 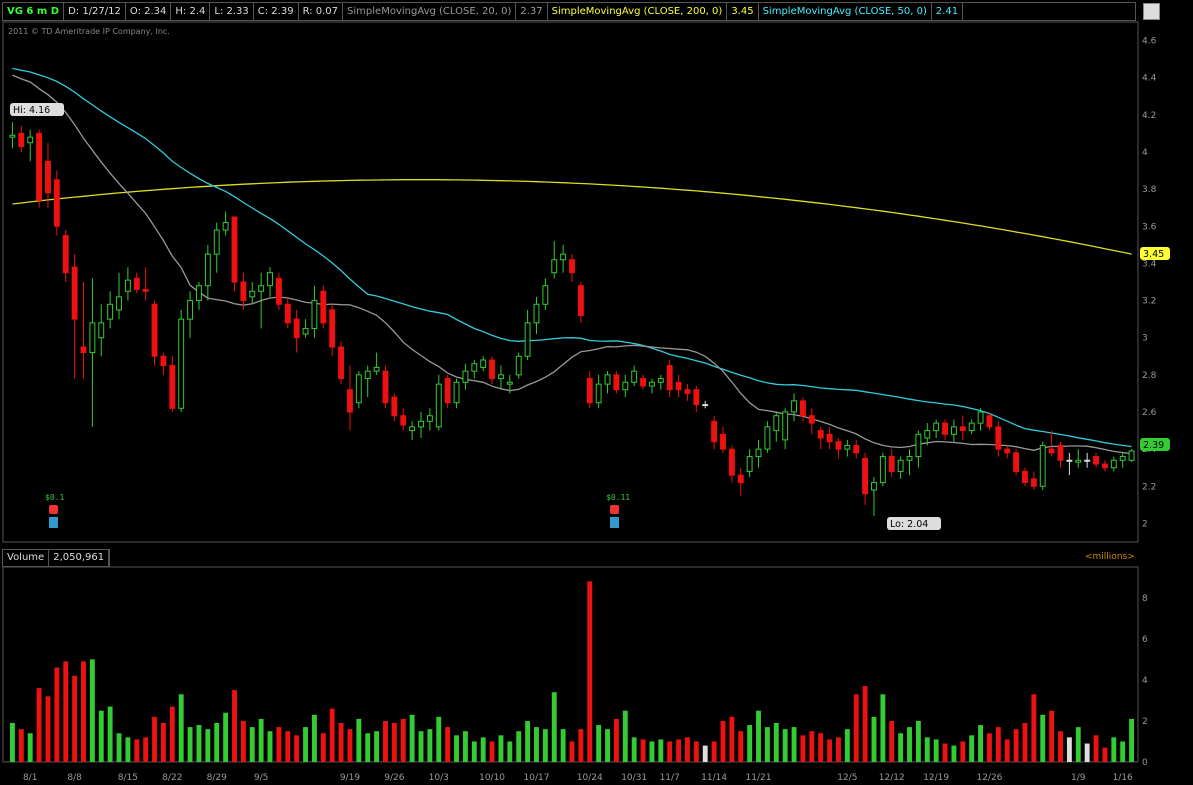 I want to click on x-tick-label: 9/5, so click(x=261, y=778).